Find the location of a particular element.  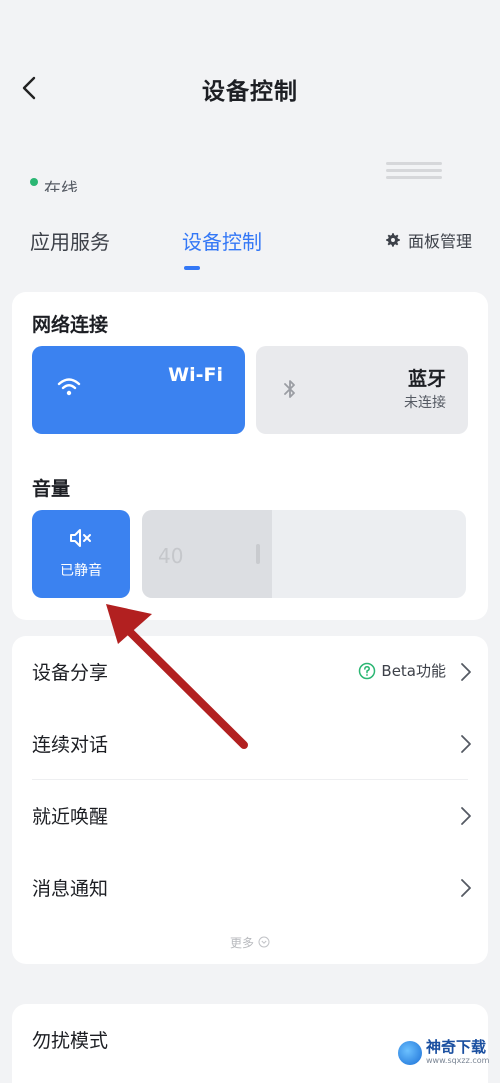

device-image is located at coordinates (414, 172).